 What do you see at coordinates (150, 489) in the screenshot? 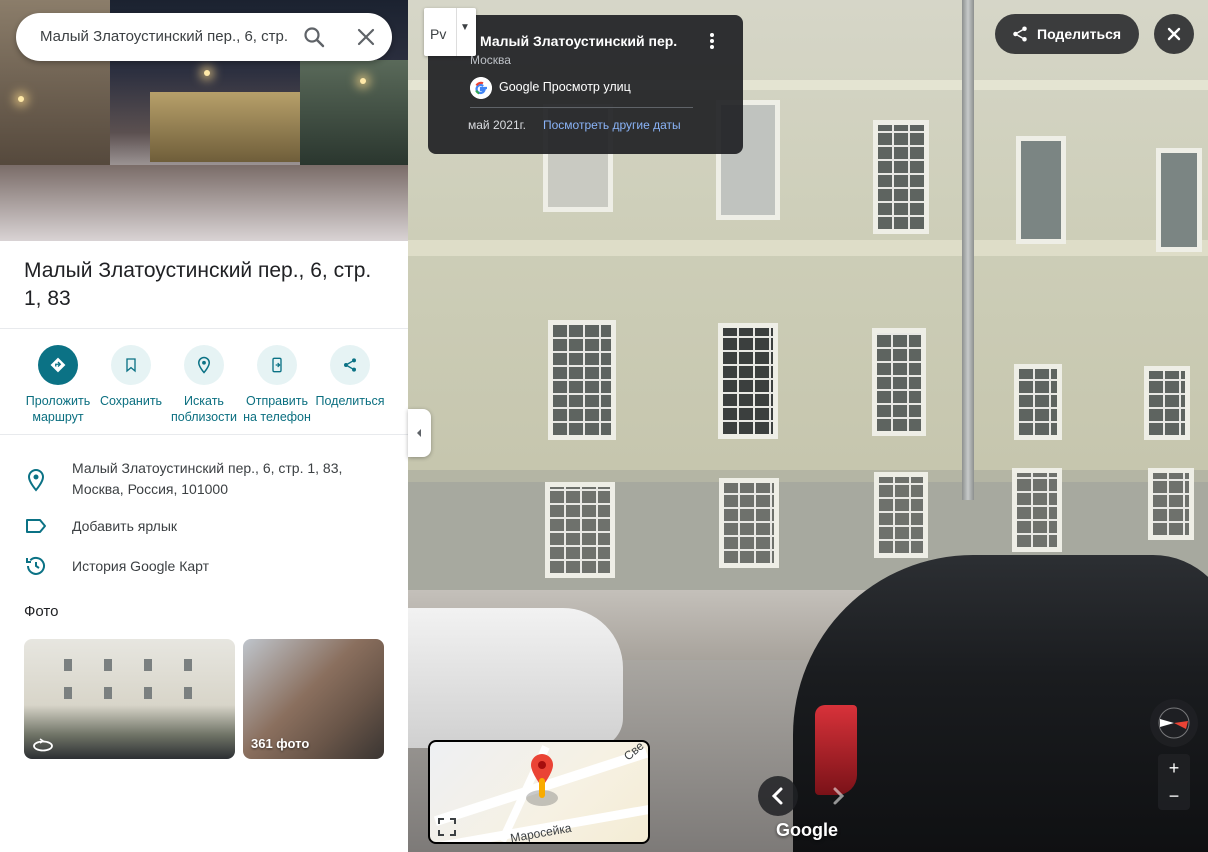
I see `address-line-2: Москва, Россия, 101000` at bounding box center [150, 489].